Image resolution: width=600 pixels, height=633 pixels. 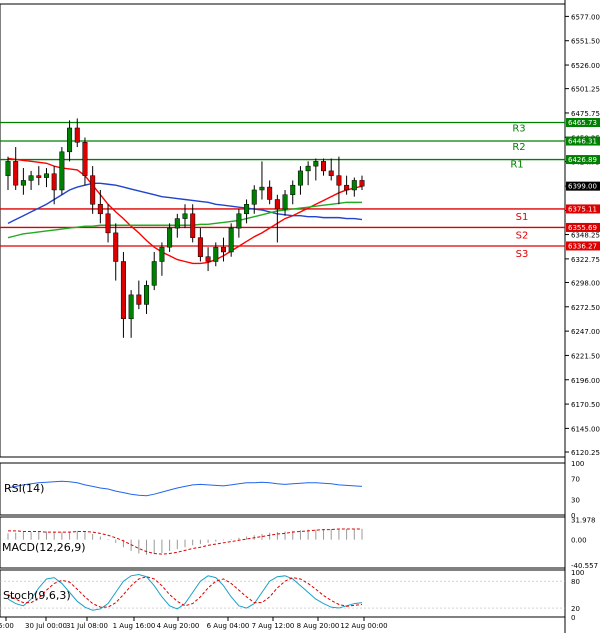 What do you see at coordinates (582, 123) in the screenshot?
I see `resistance-price-tag: 6465.73` at bounding box center [582, 123].